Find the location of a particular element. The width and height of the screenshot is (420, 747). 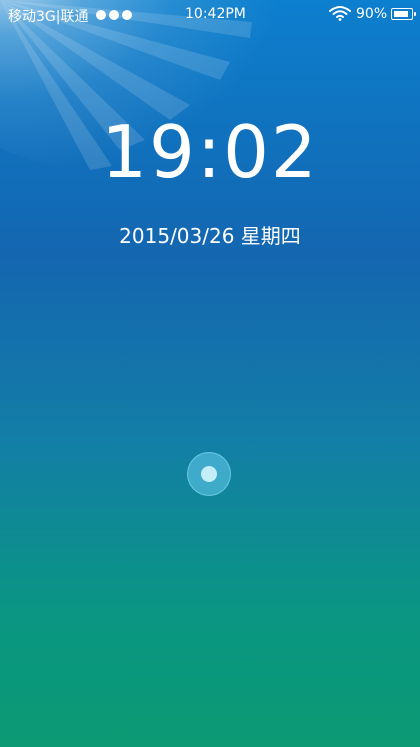

battery-icon is located at coordinates (403, 14).